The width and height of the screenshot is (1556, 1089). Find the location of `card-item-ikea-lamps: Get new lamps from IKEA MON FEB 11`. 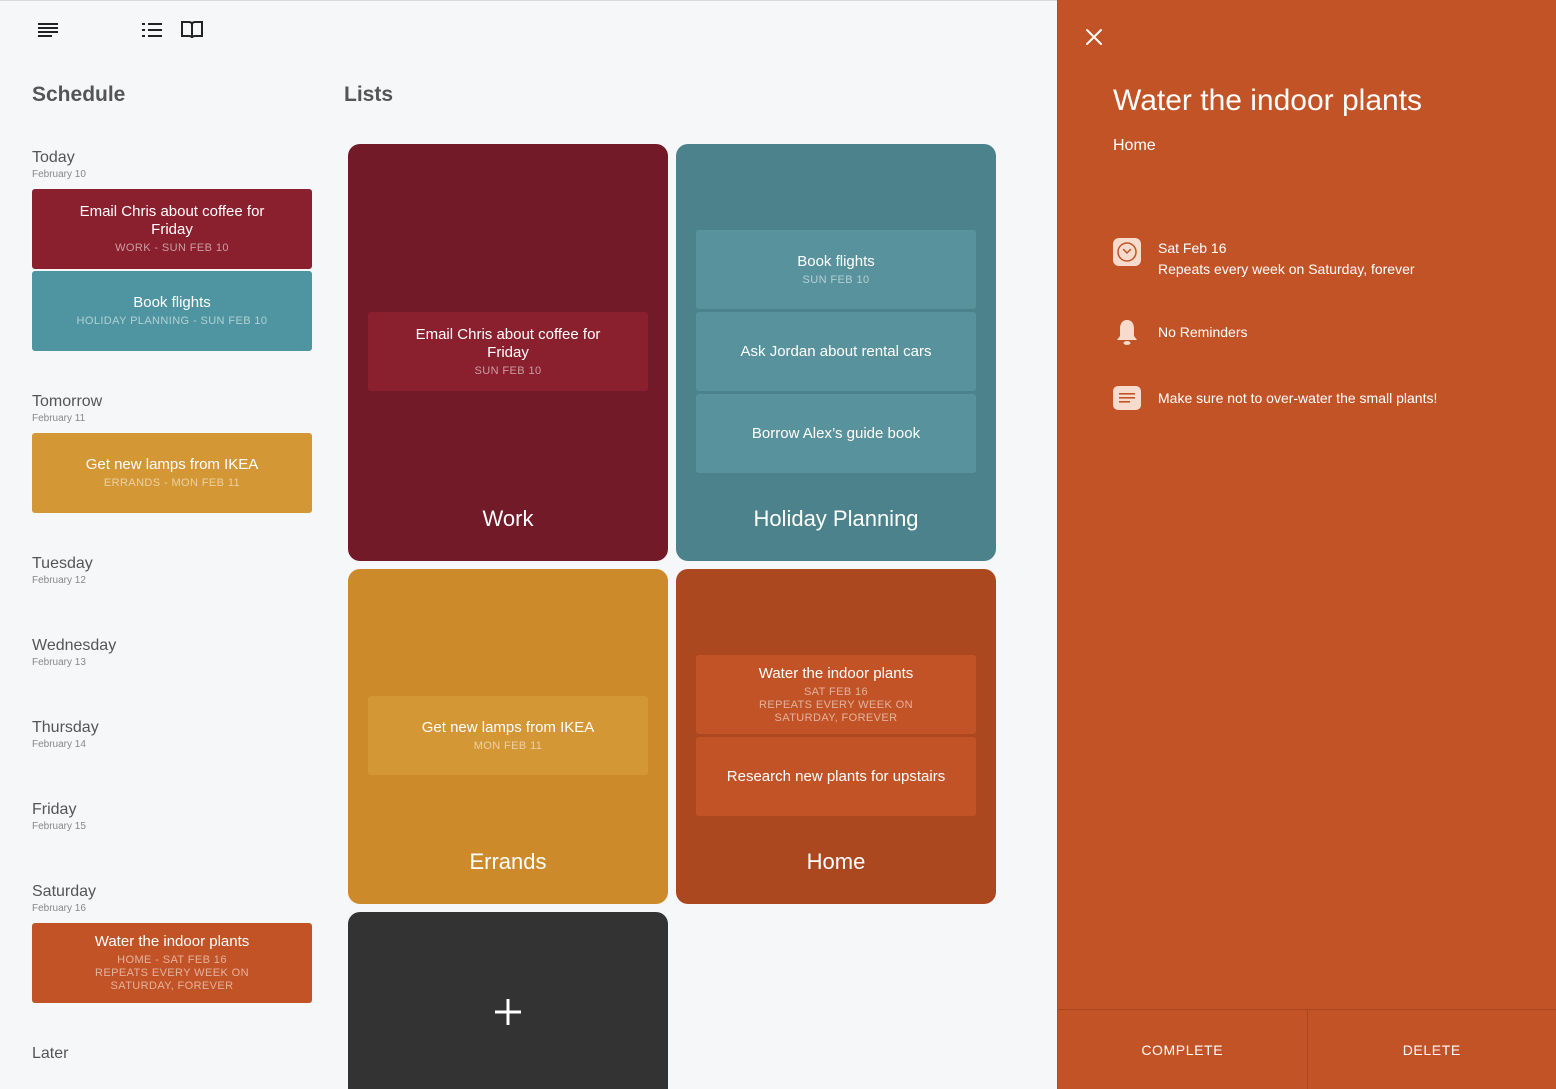

card-item-ikea-lamps: Get new lamps from IKEA MON FEB 11 is located at coordinates (508, 735).